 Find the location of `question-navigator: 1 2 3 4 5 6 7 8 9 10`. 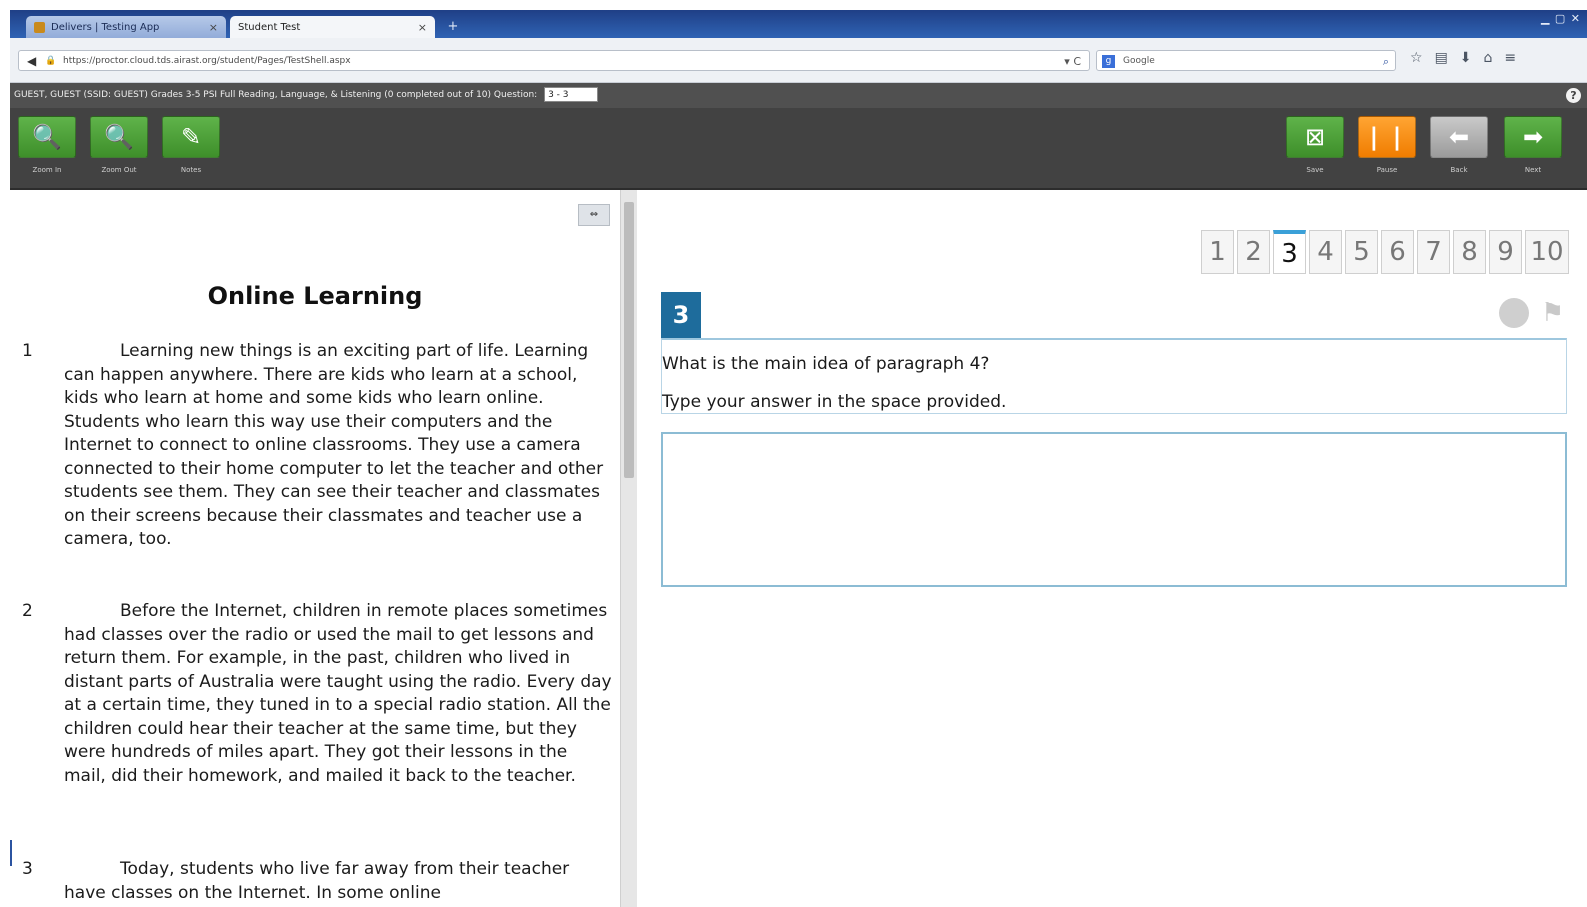

question-navigator: 1 2 3 4 5 6 7 8 9 10 is located at coordinates (1385, 252).